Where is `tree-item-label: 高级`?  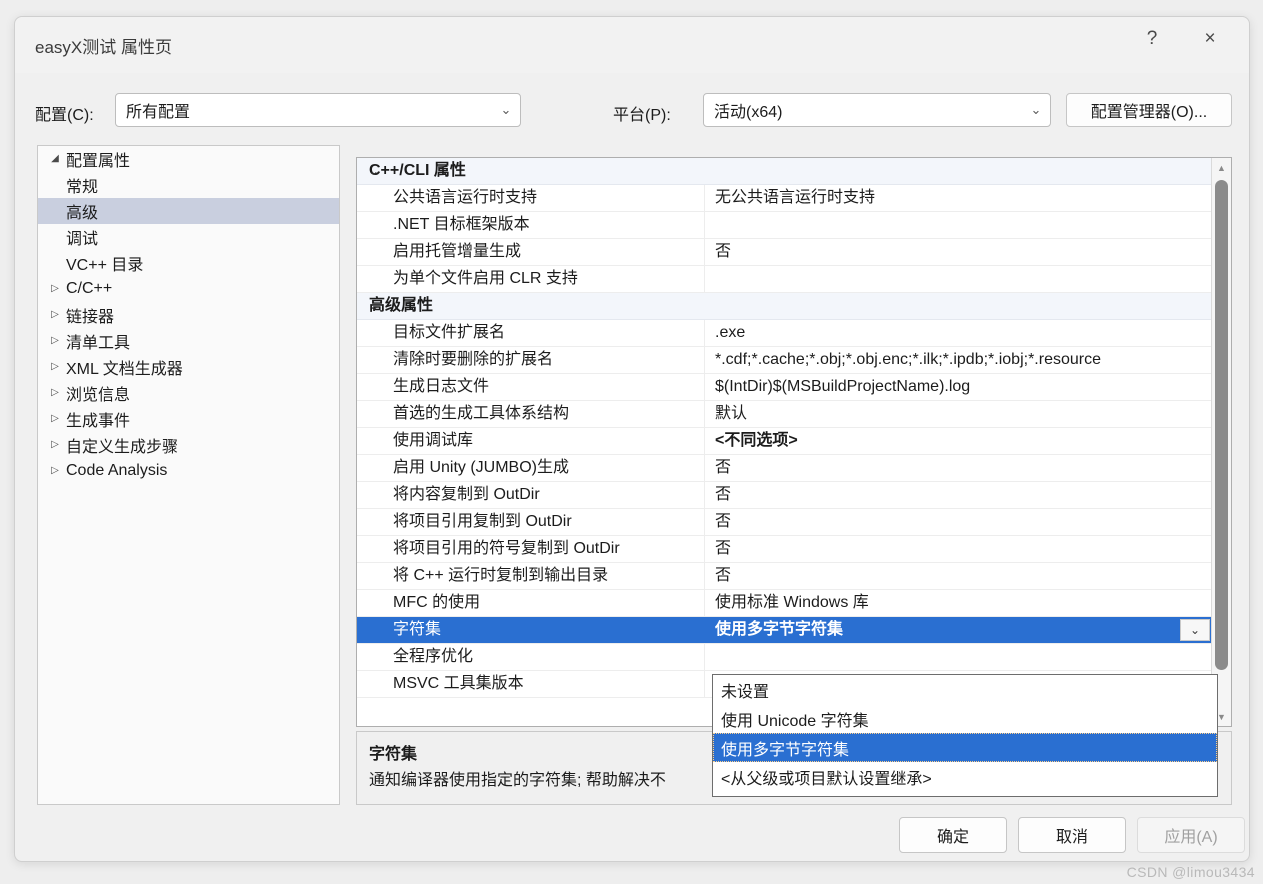 tree-item-label: 高级 is located at coordinates (82, 213).